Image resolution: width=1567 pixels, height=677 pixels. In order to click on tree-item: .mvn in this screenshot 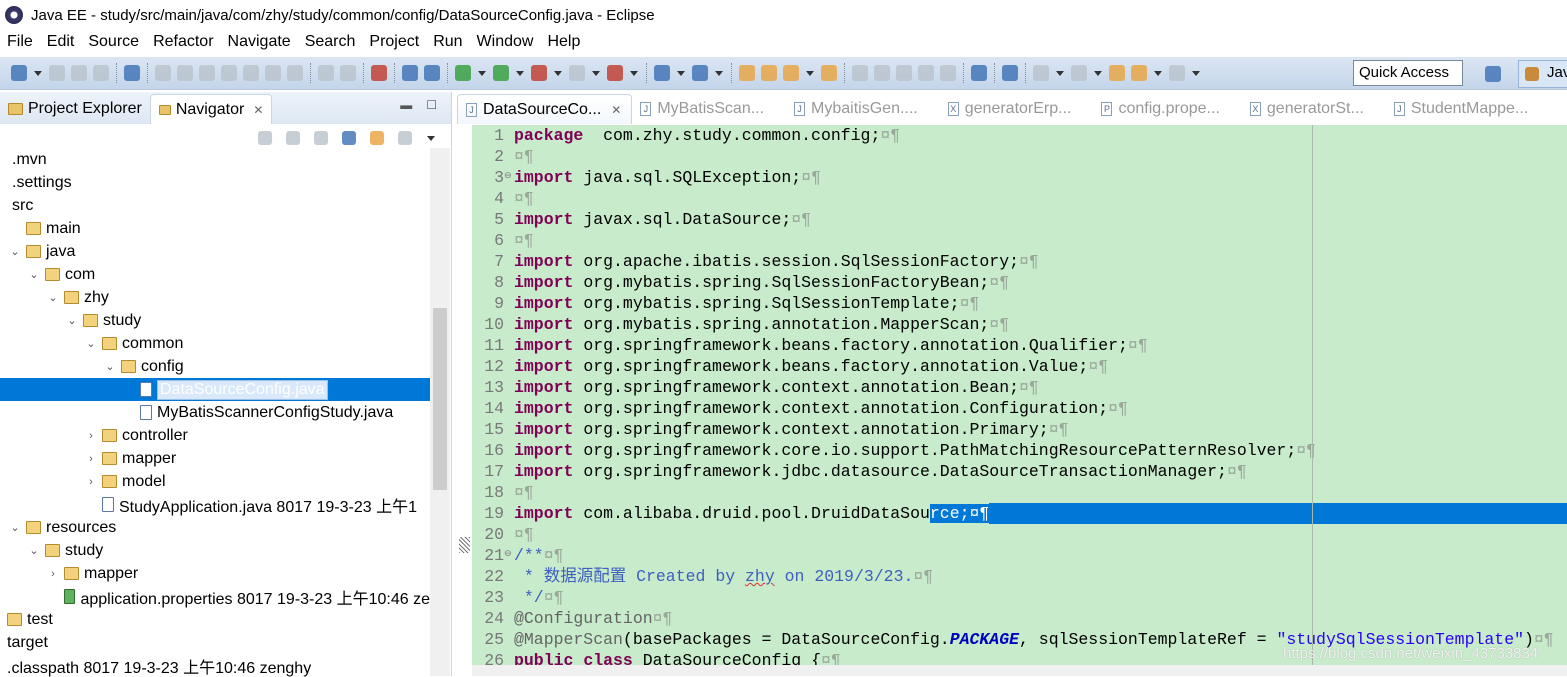, I will do `click(215, 159)`.